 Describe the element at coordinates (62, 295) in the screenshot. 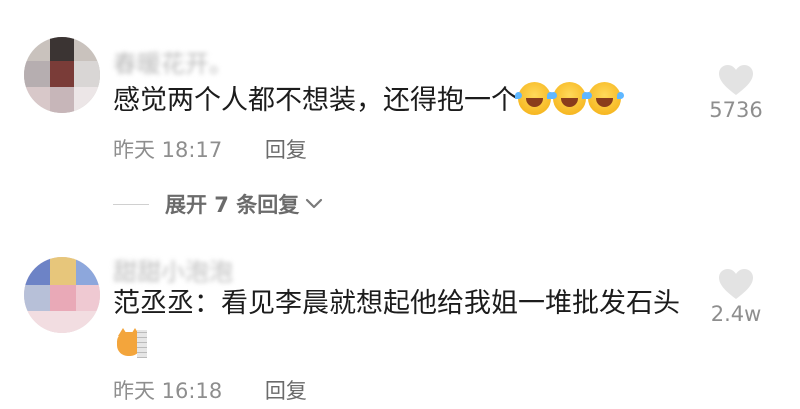

I see `avatar` at that location.